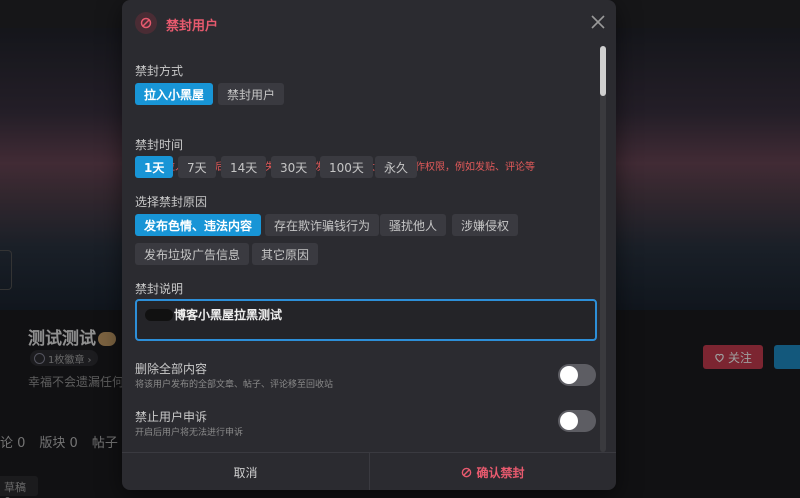  What do you see at coordinates (485, 225) in the screenshot?
I see `reason-option-infringe: 涉嫌侵权` at bounding box center [485, 225].